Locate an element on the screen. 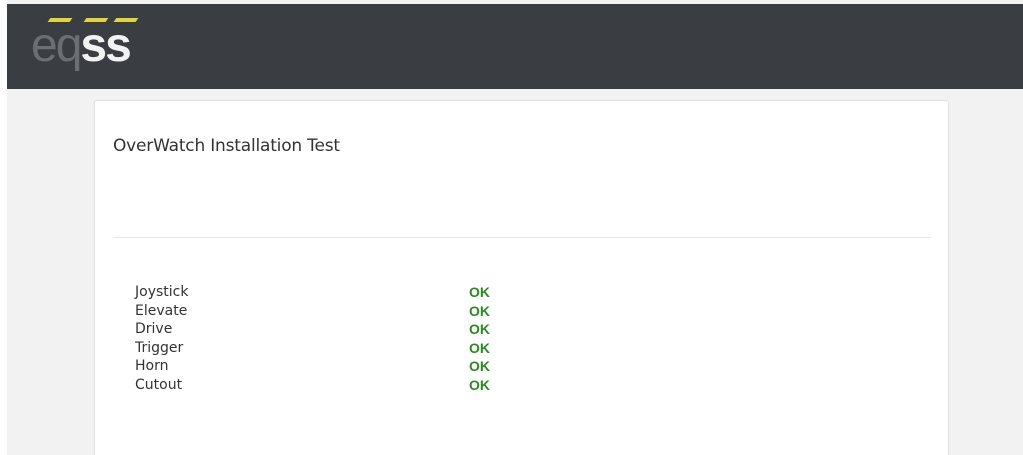 The image size is (1023, 455). logo-text-ss: ss is located at coordinates (105, 45).